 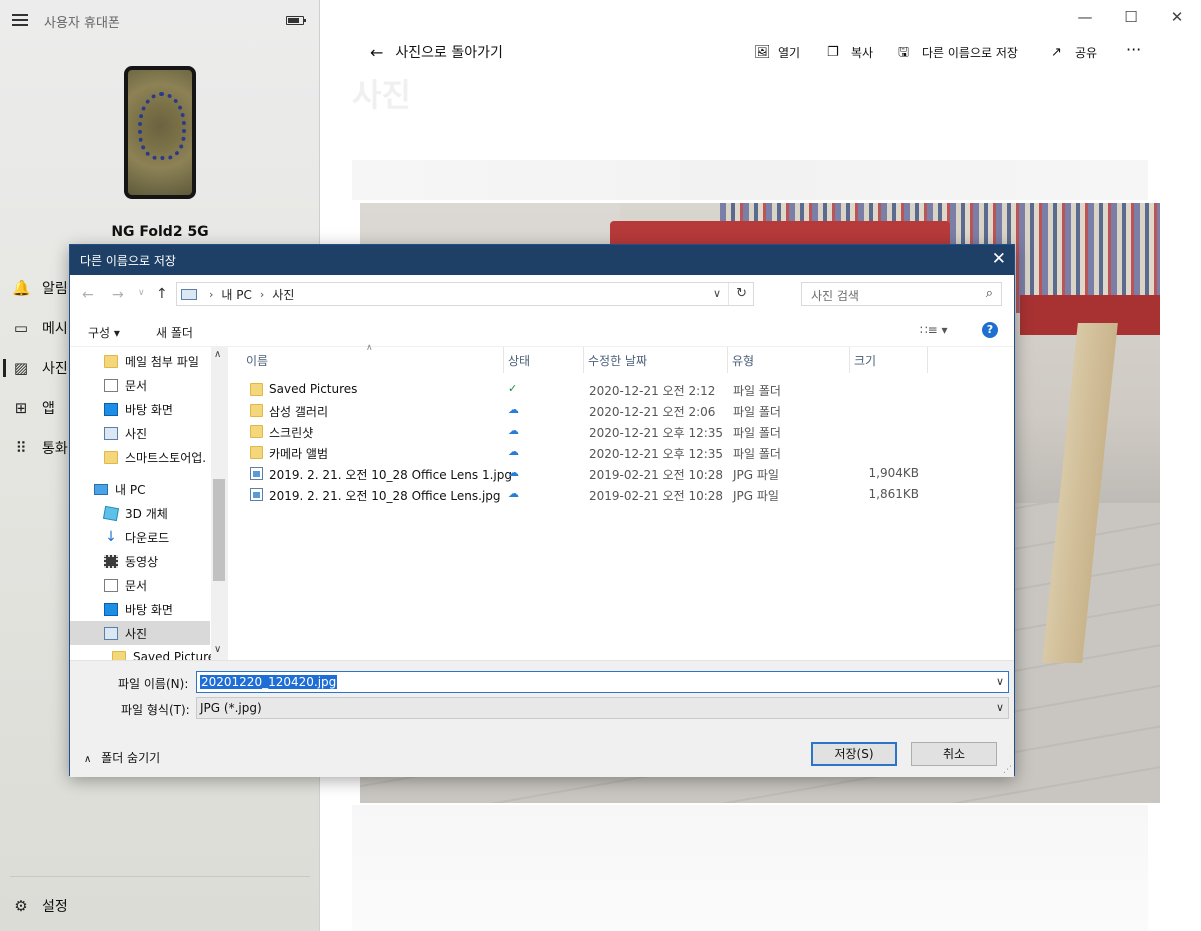 I want to click on column-header-status: 상태, so click(x=544, y=360).